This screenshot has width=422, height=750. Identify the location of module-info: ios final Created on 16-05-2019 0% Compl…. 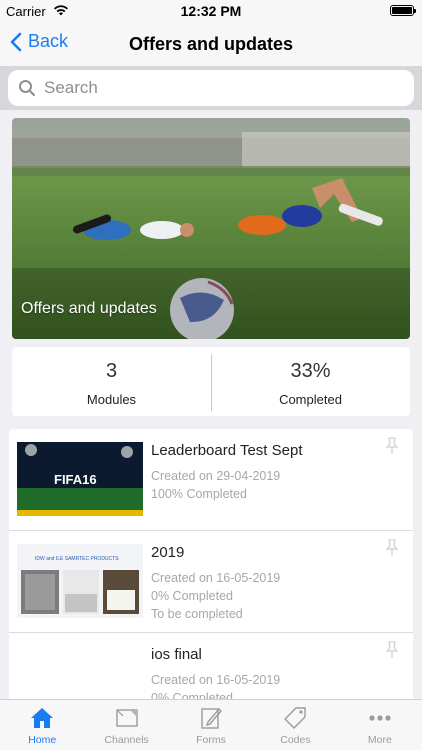
(215, 676).